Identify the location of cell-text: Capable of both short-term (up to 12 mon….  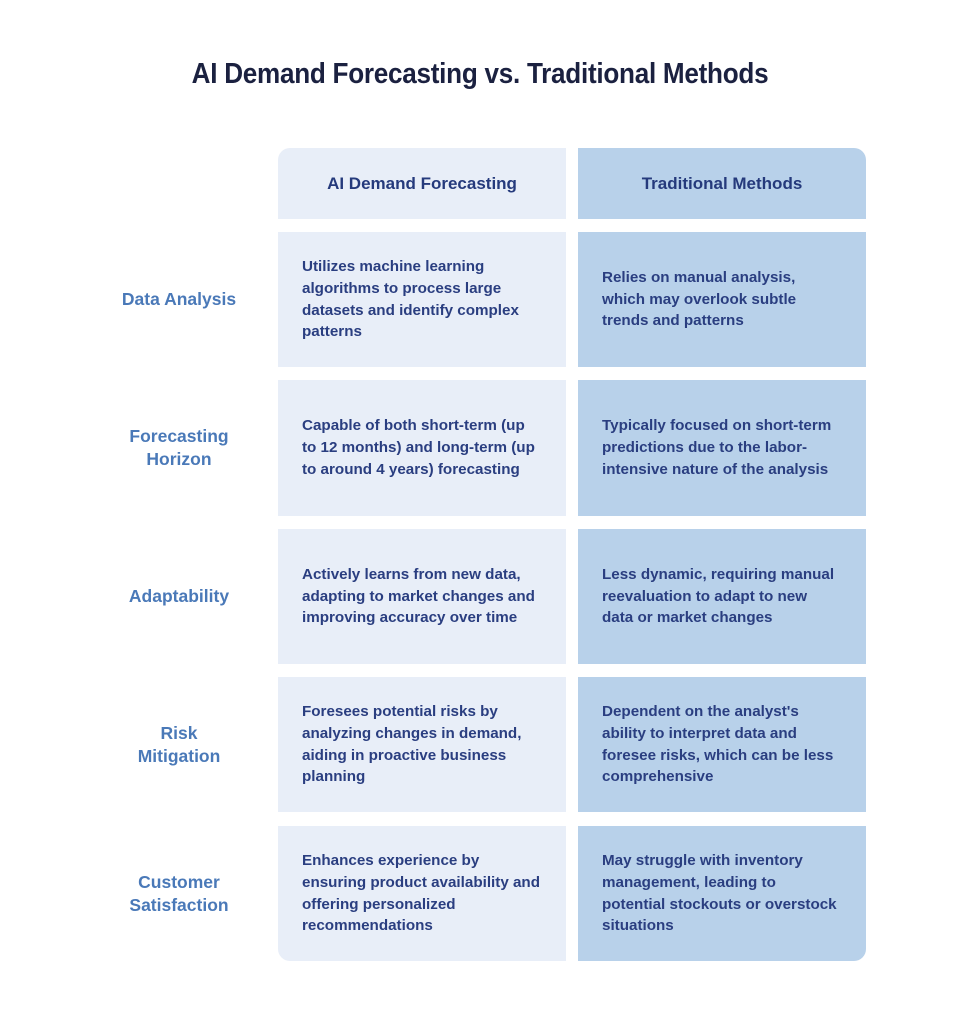
(418, 447).